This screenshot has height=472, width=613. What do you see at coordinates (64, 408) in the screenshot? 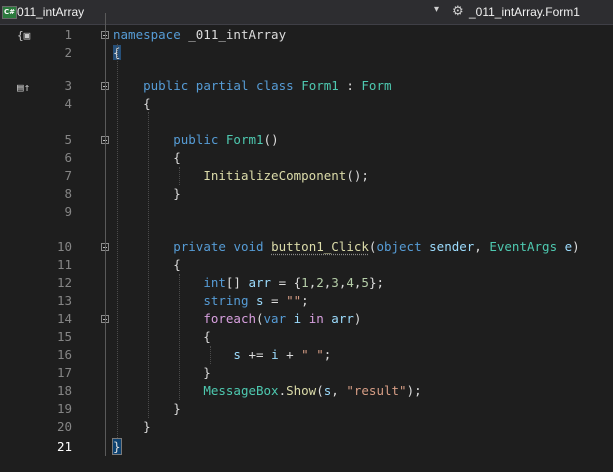
I see `line-number: 19` at bounding box center [64, 408].